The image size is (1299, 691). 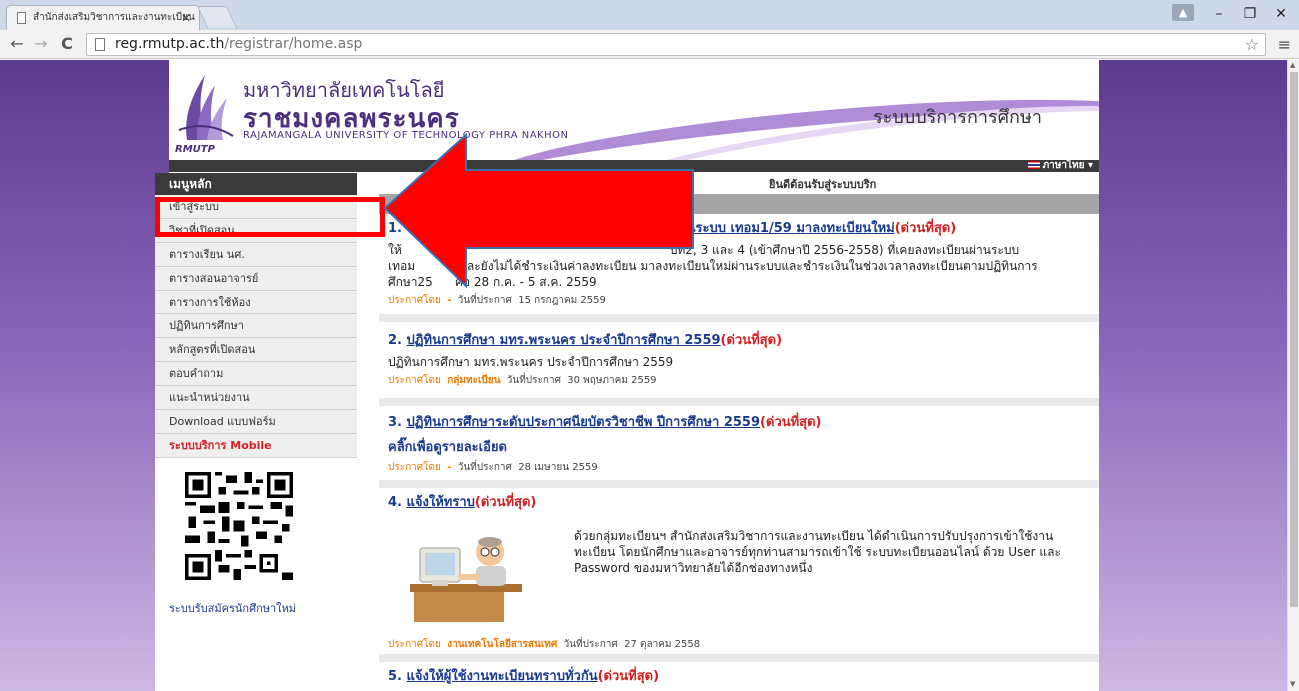 What do you see at coordinates (256, 326) in the screenshot?
I see `sidebar-item-calendar: ปฏิทินการศึกษา` at bounding box center [256, 326].